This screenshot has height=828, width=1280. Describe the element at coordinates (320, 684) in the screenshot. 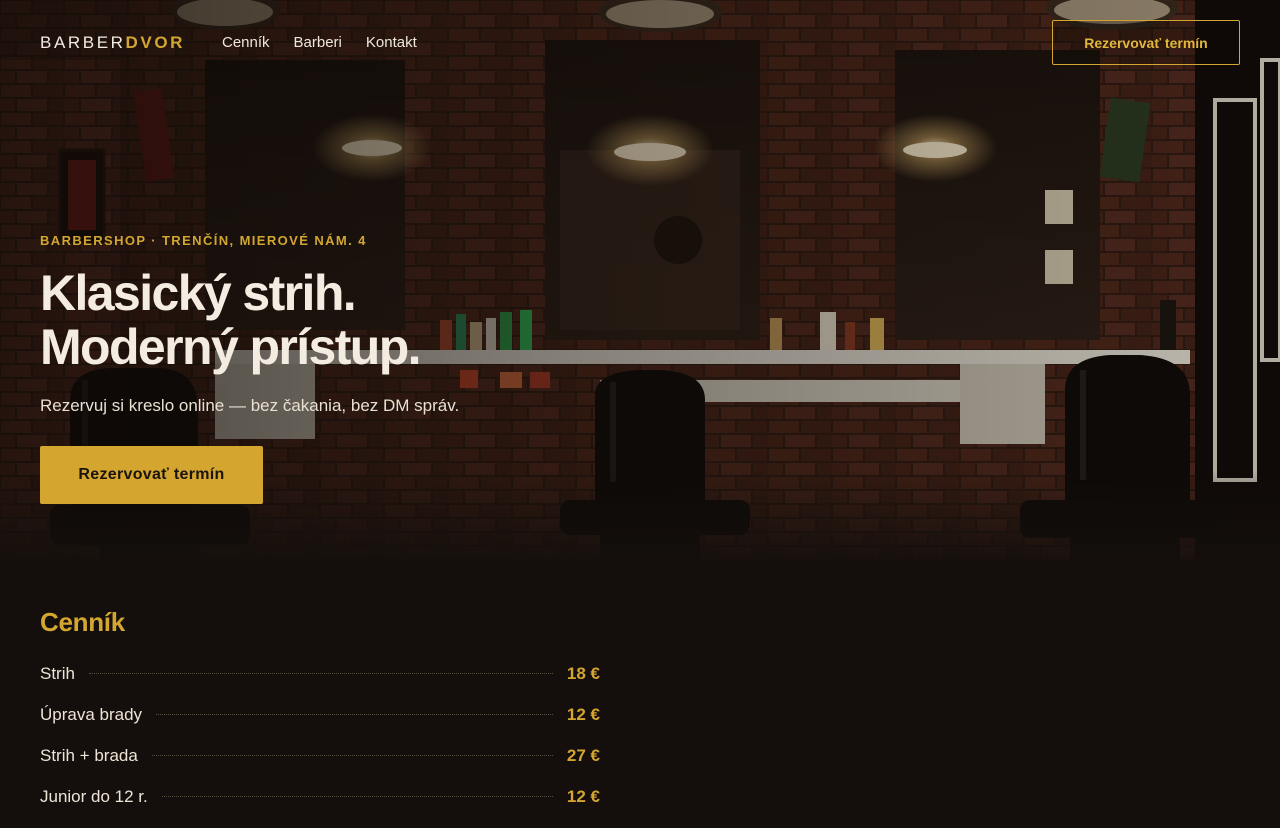

I see `price-row: Strih 18 €` at that location.